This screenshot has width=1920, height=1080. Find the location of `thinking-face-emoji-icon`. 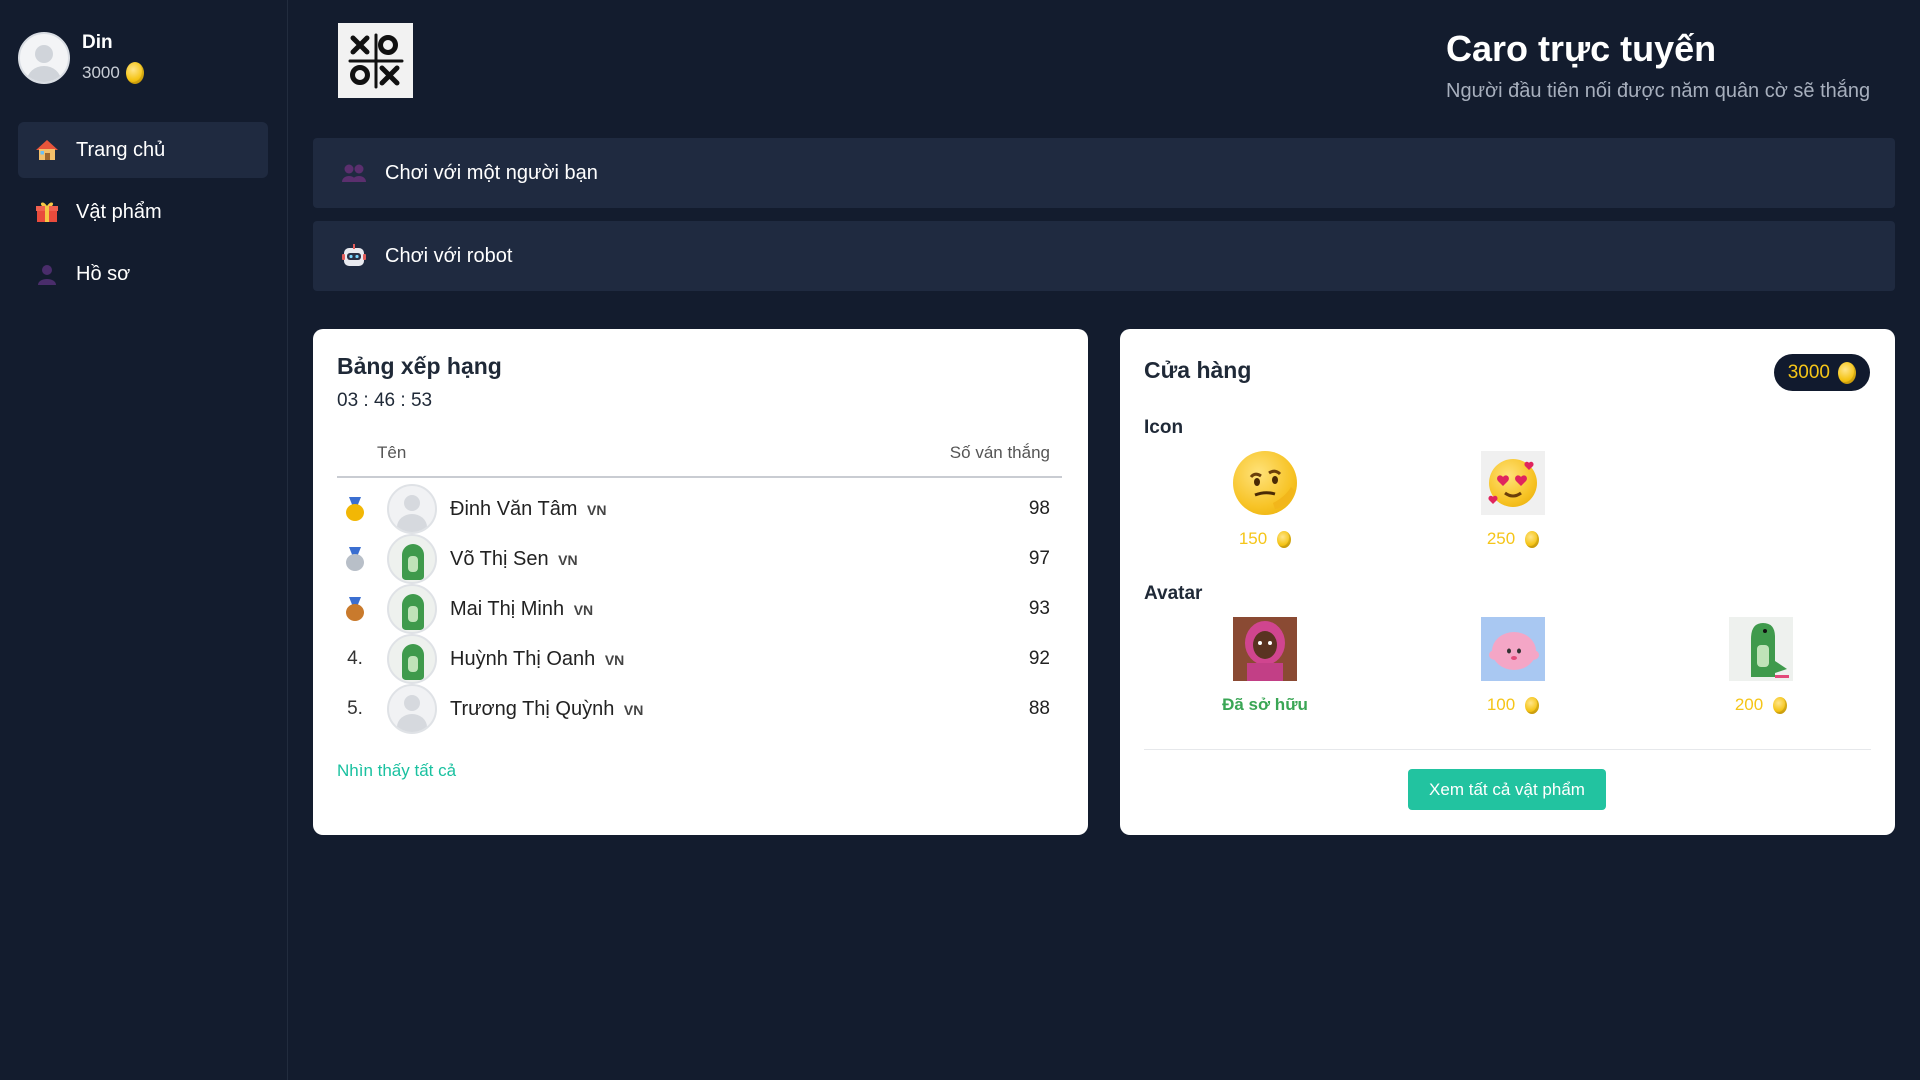

thinking-face-emoji-icon is located at coordinates (1265, 483).